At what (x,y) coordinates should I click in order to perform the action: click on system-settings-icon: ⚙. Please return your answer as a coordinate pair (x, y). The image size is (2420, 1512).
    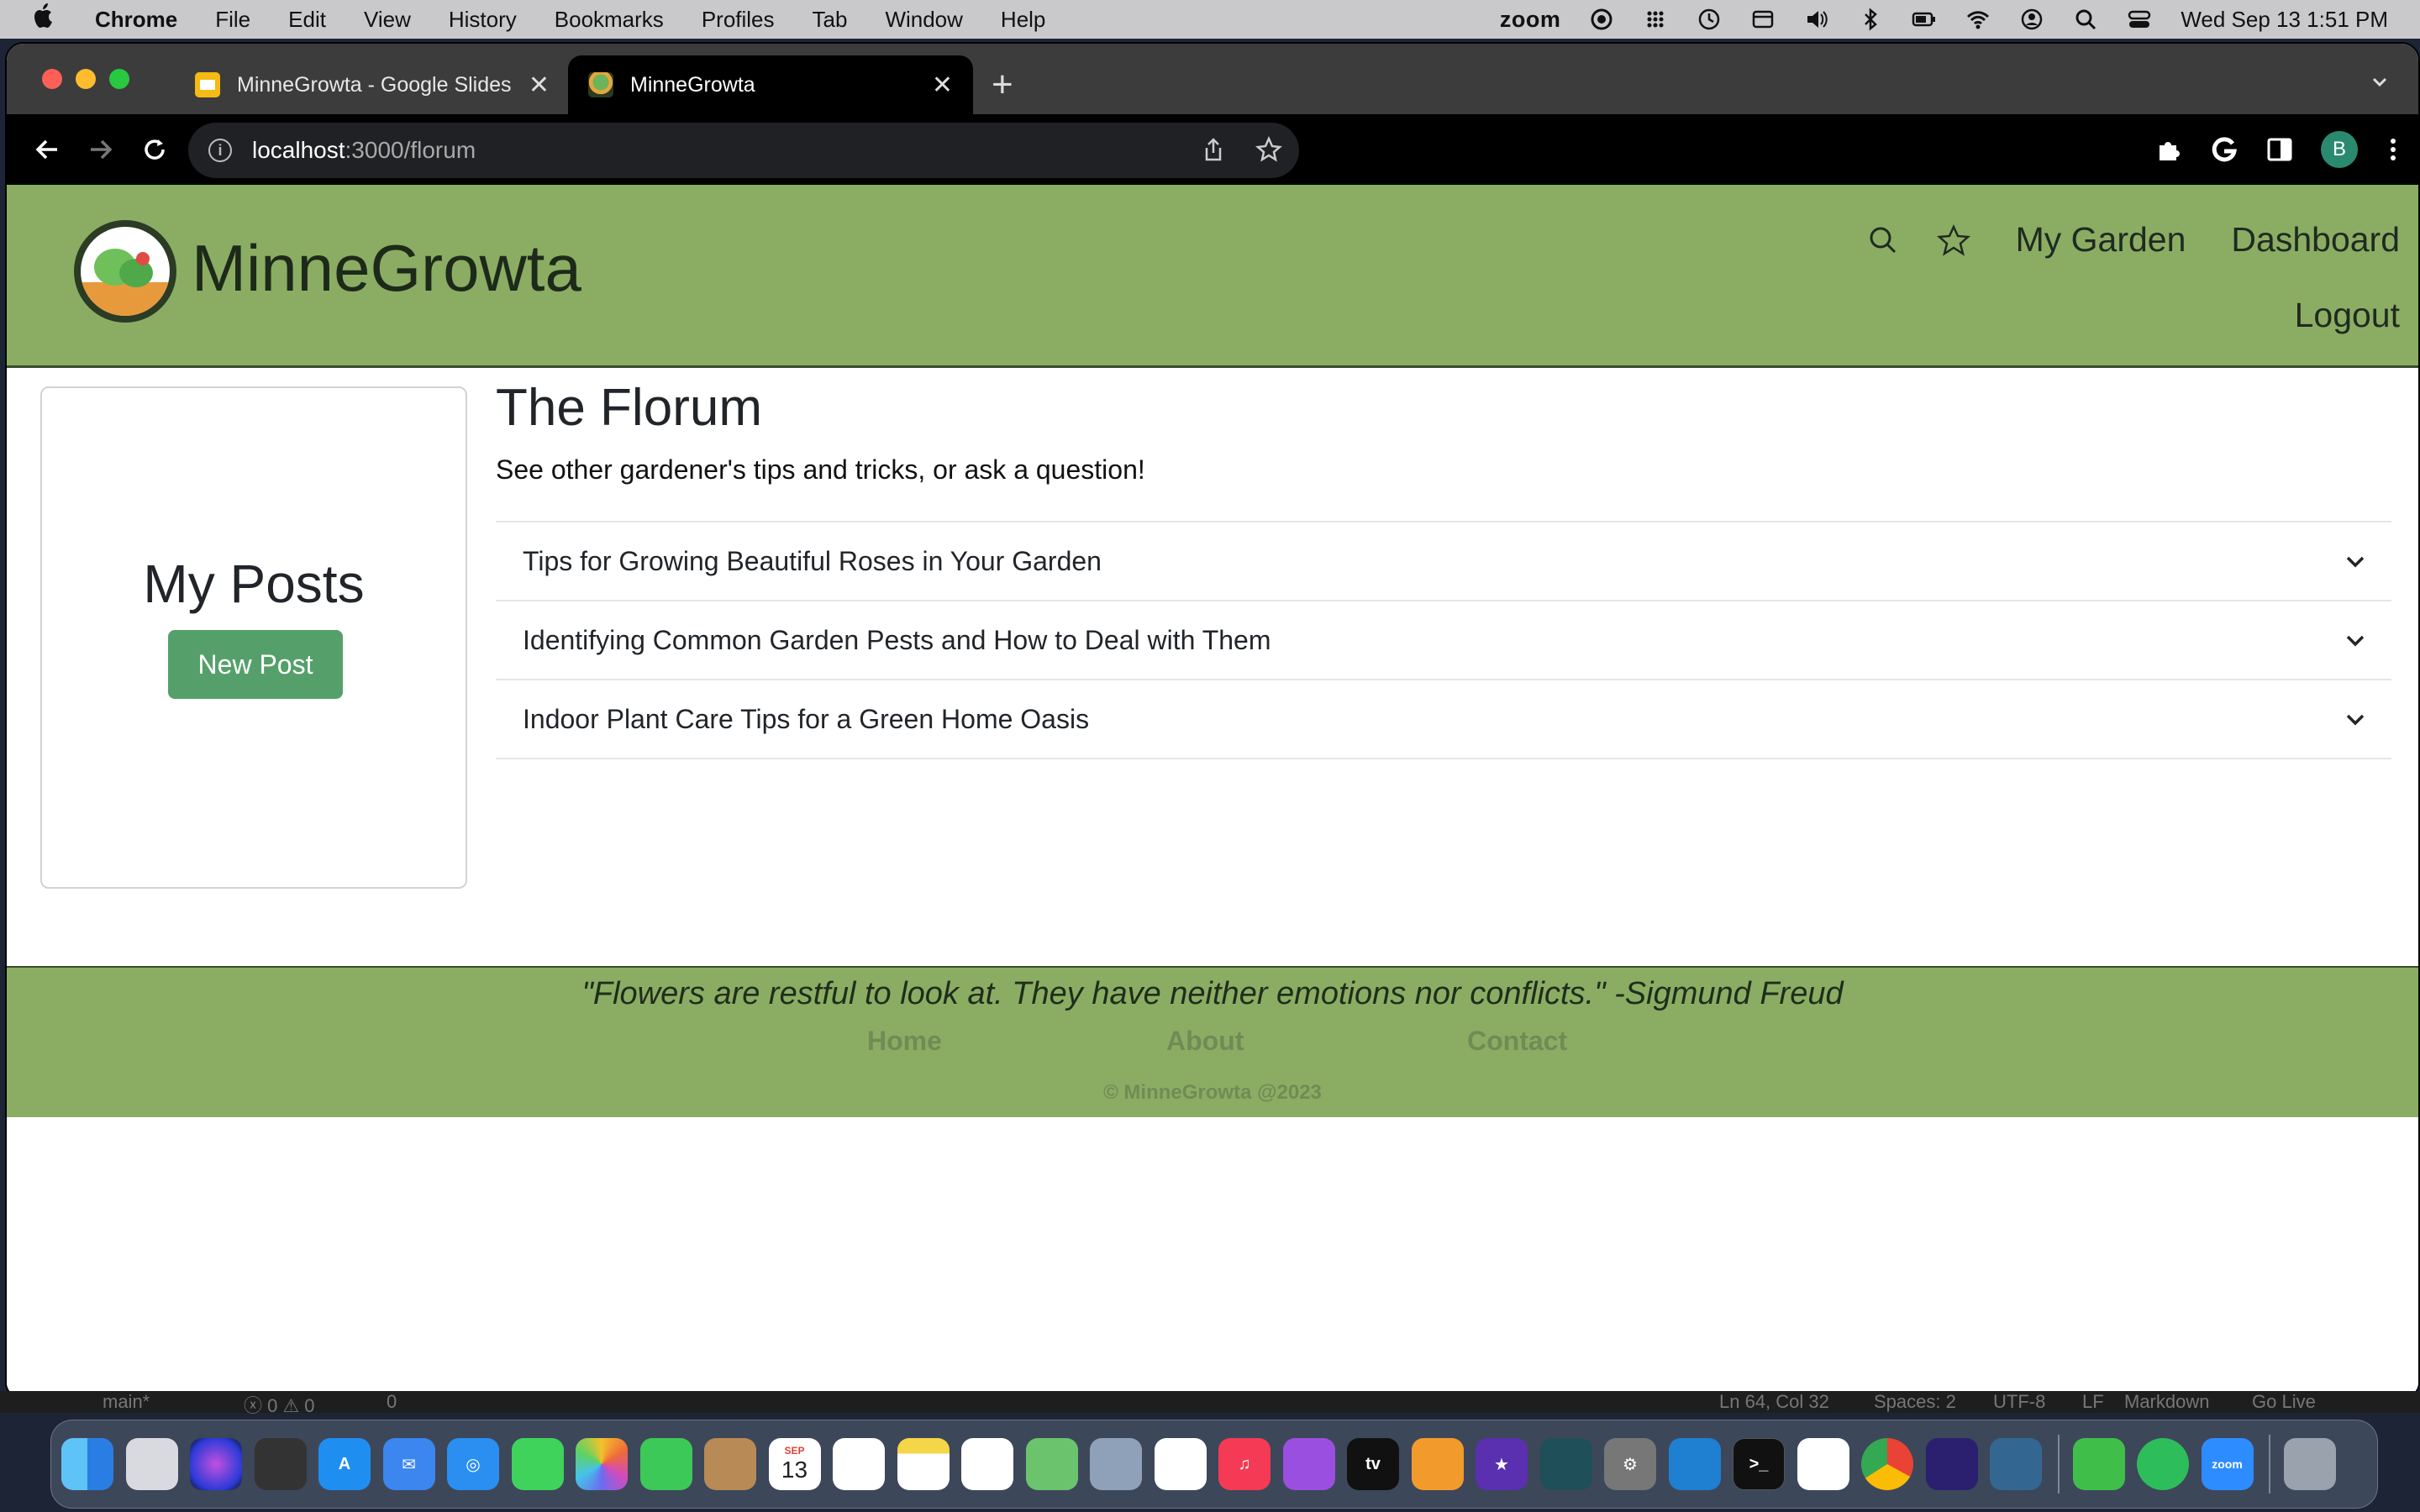
    Looking at the image, I should click on (1630, 1464).